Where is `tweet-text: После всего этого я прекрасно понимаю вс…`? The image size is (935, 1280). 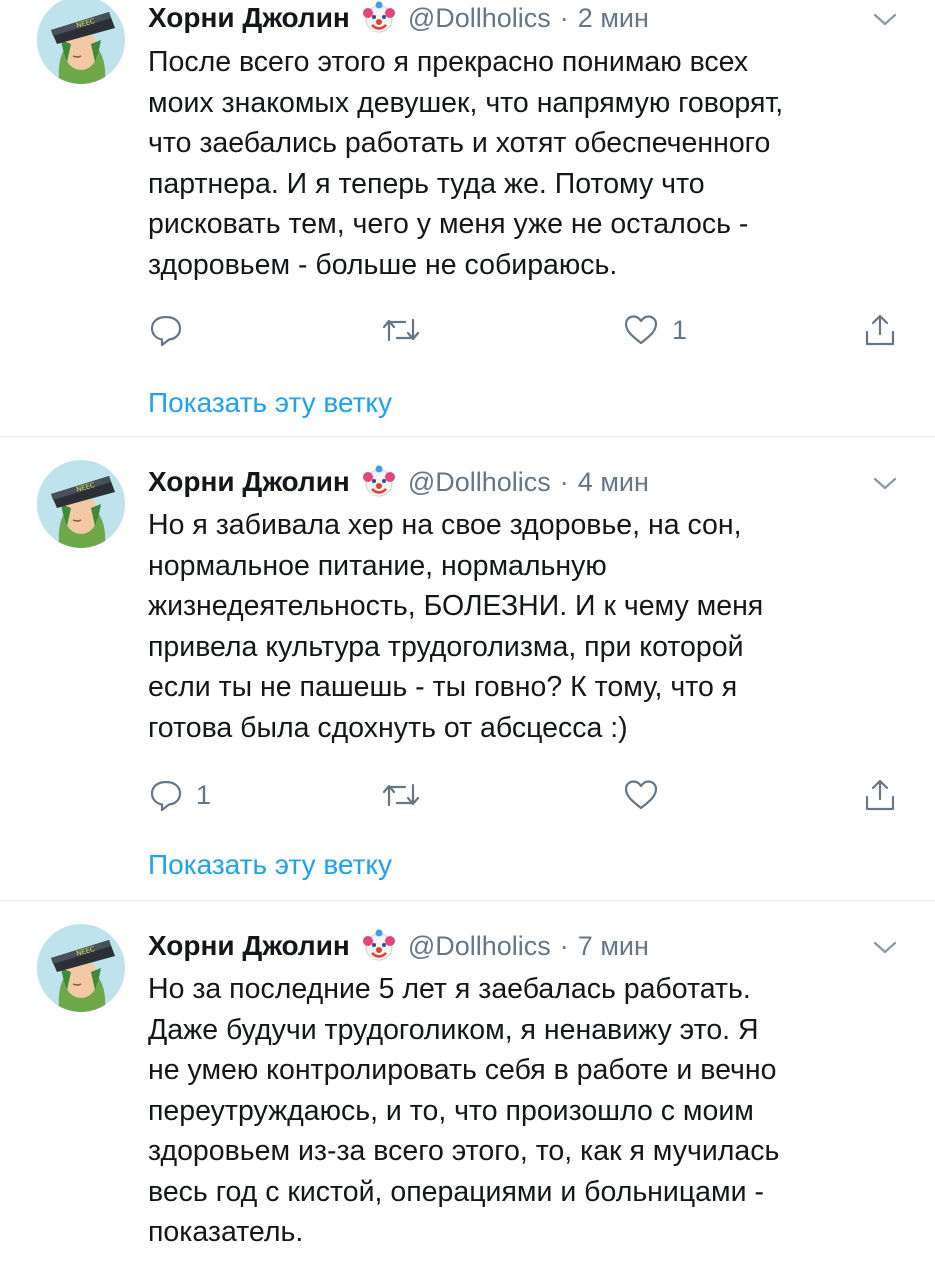 tweet-text: После всего этого я прекрасно понимаю вс… is located at coordinates (466, 163).